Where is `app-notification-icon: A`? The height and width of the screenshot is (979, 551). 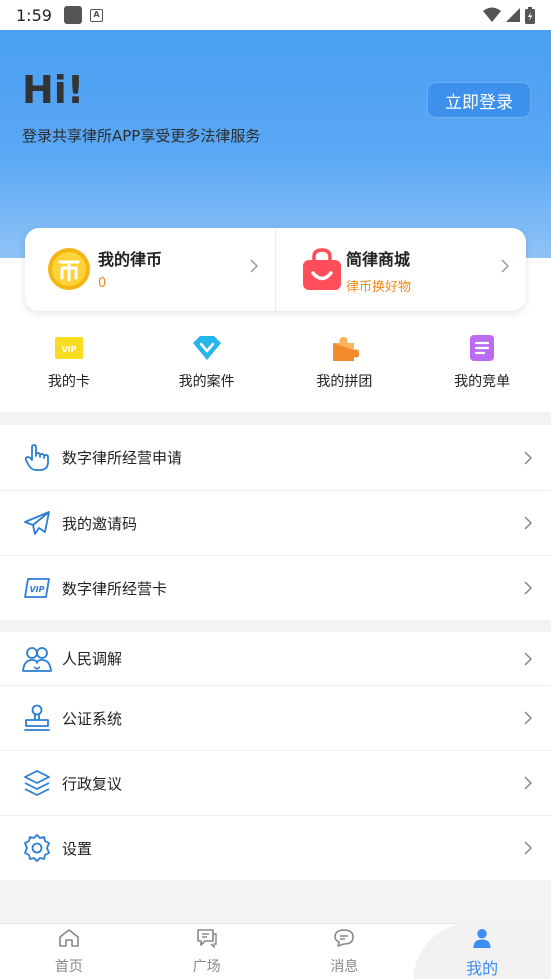
app-notification-icon: A is located at coordinates (96, 15).